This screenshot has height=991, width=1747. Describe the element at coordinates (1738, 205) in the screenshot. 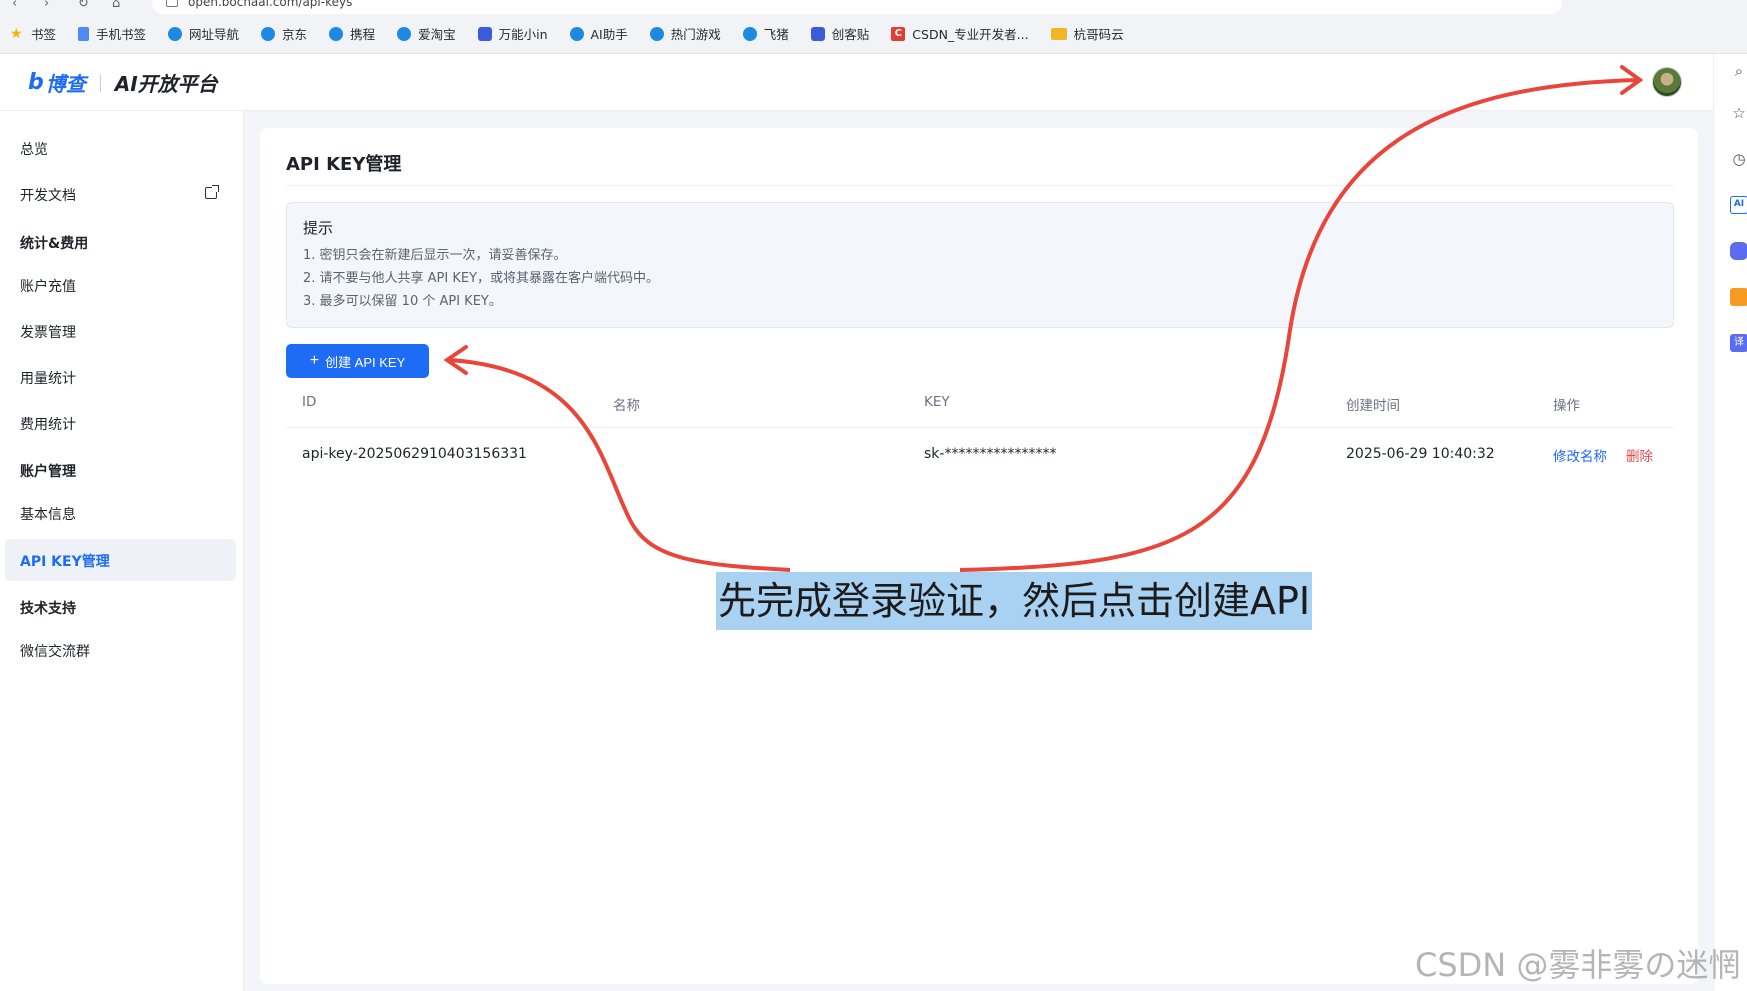

I see `ai-icon: AI` at that location.